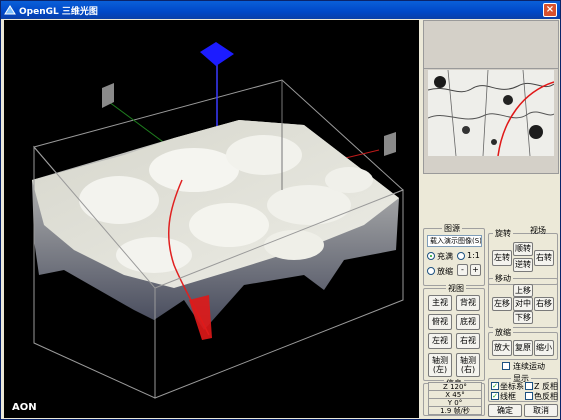  I want to click on view-axo-left-line2: (左), so click(440, 369).